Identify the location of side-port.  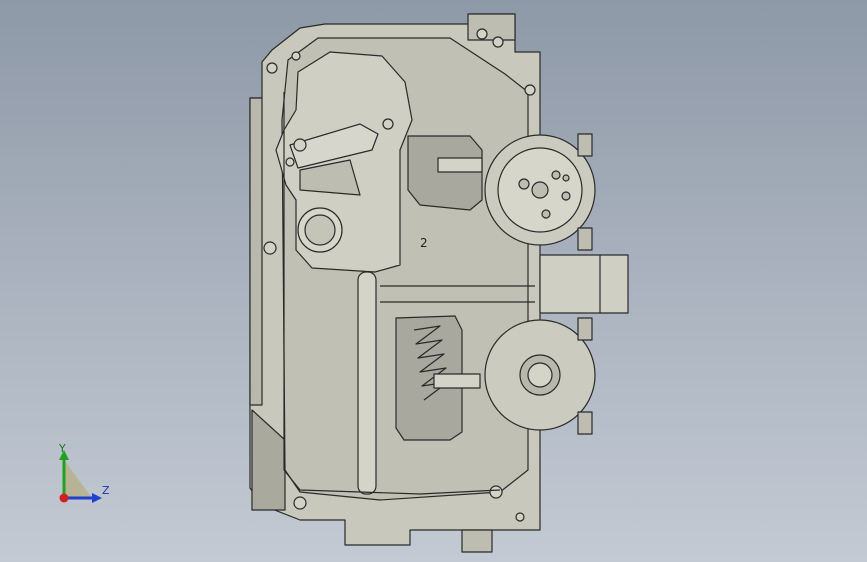
(584, 284).